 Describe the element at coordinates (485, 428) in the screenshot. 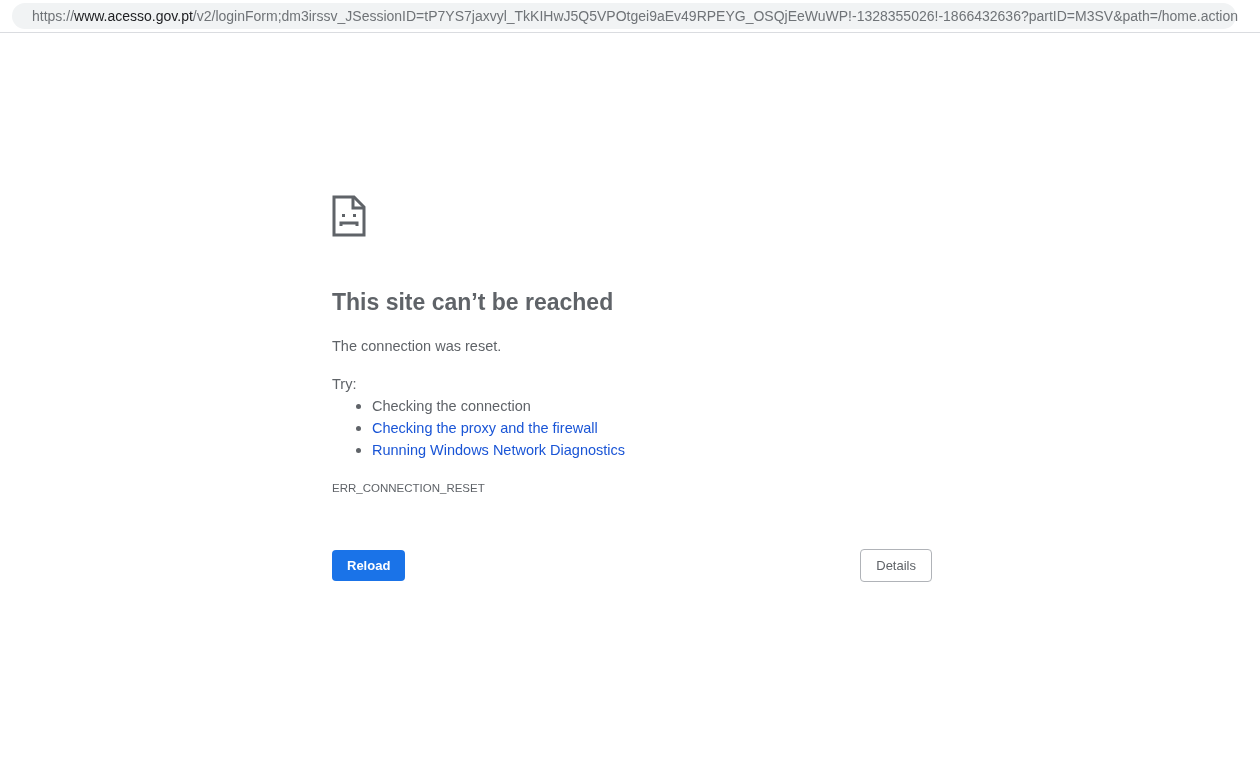

I see `suggestion-link: Checking the proxy and the firewall` at that location.